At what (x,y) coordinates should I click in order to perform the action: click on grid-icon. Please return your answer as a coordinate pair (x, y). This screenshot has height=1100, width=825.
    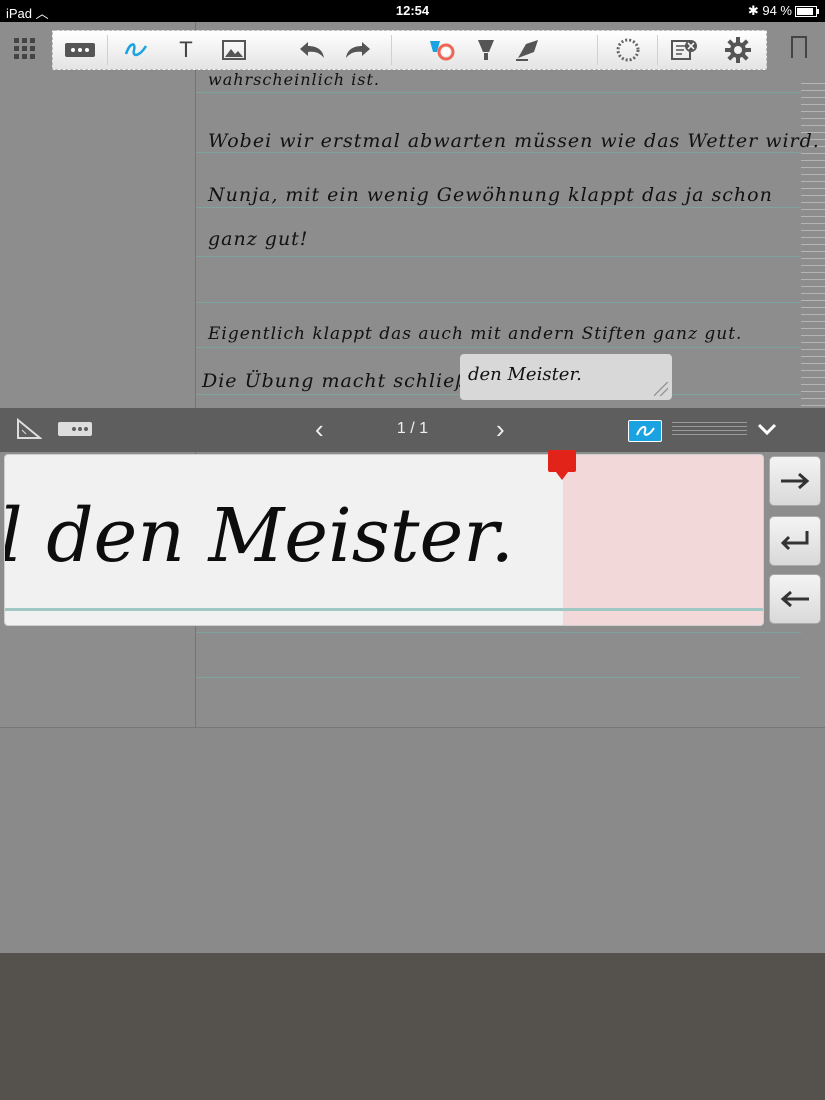
    Looking at the image, I should click on (25, 49).